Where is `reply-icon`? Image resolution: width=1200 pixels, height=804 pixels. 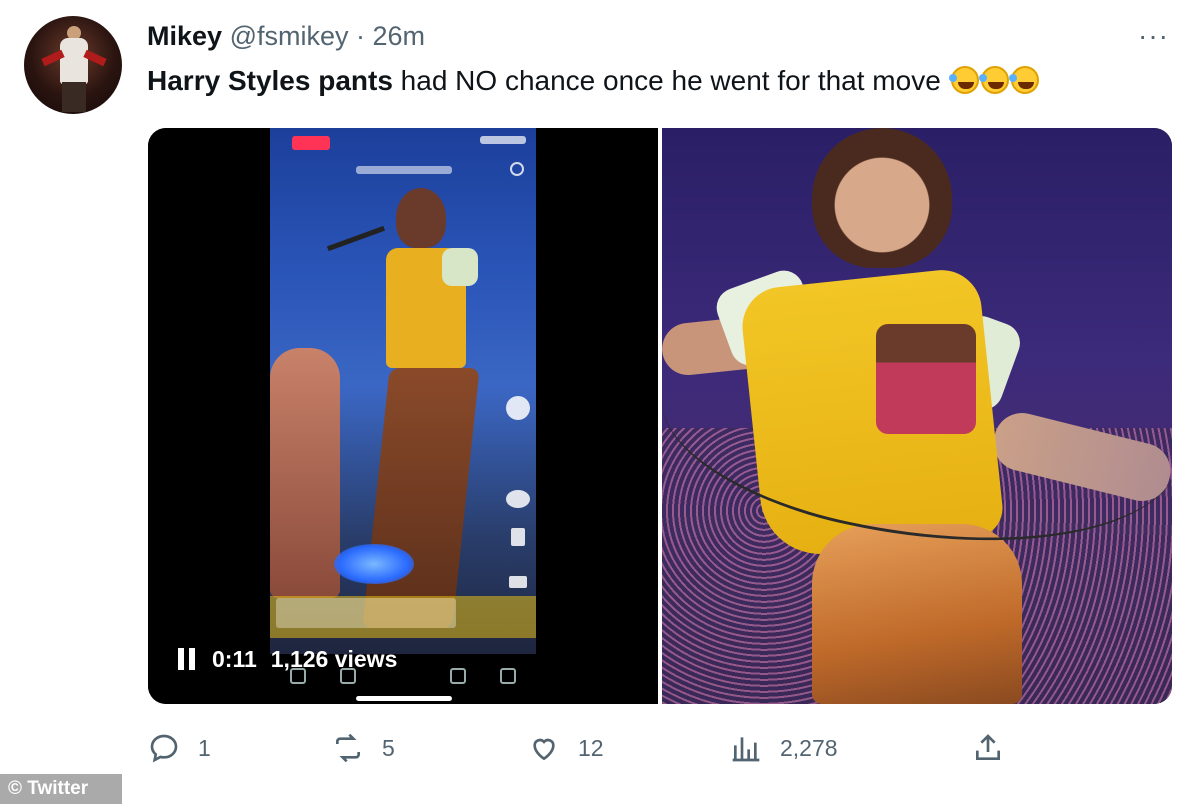
reply-icon is located at coordinates (164, 748).